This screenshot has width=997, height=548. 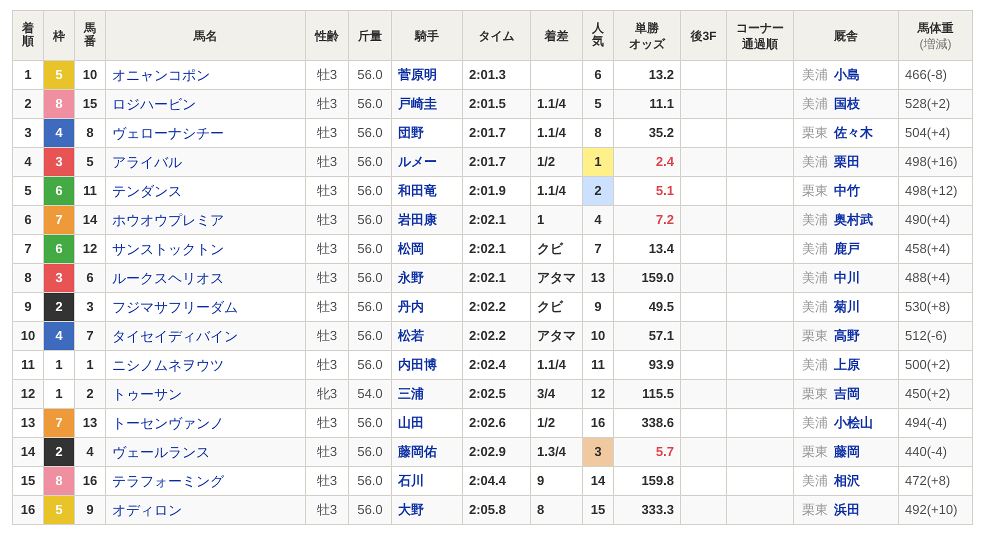 What do you see at coordinates (927, 104) in the screenshot?
I see `body-weight-cell: 528(+2)` at bounding box center [927, 104].